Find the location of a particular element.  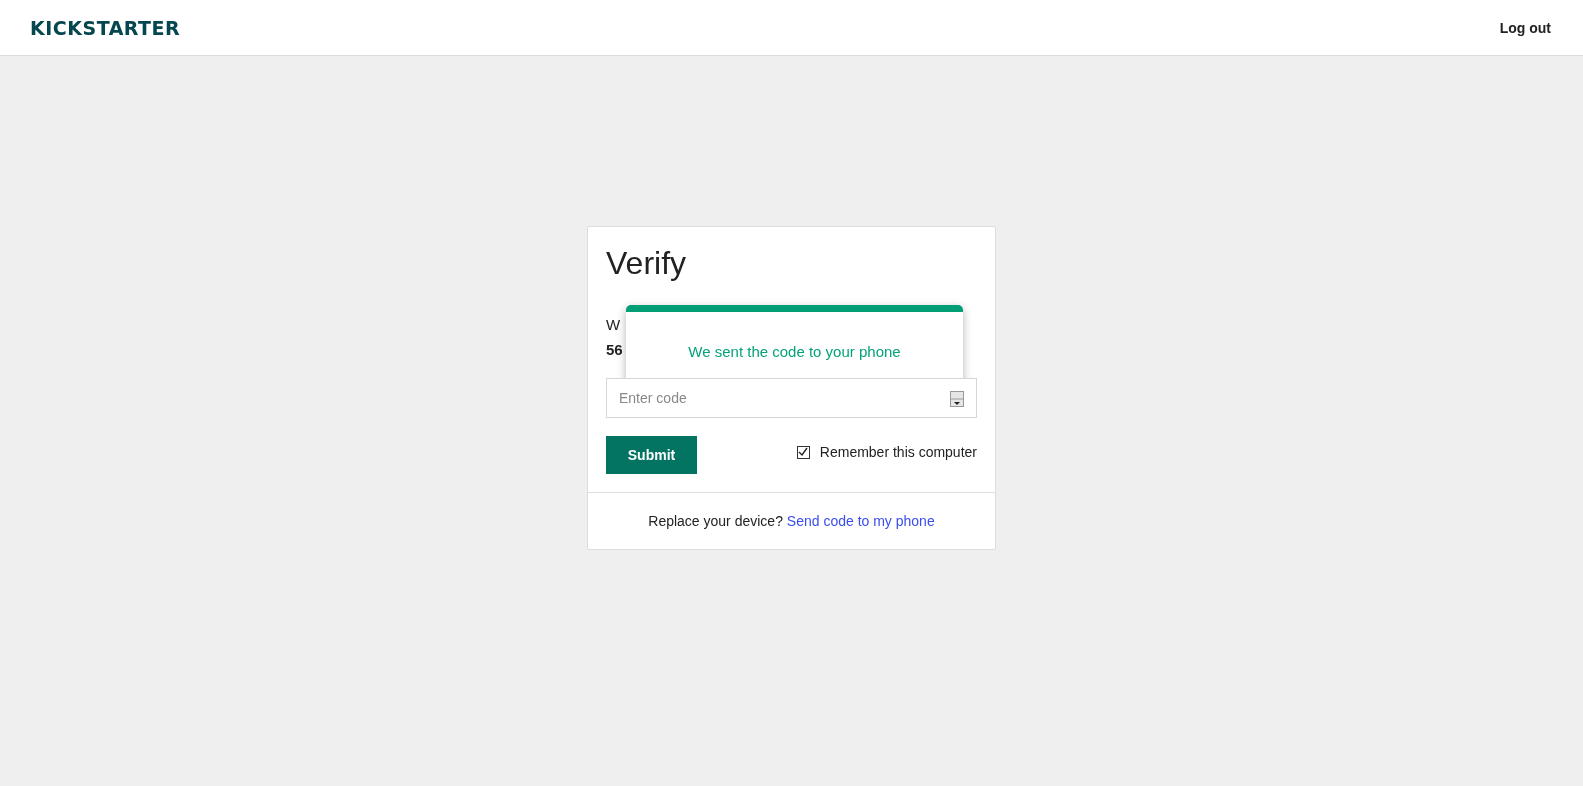

submit-button: Submit is located at coordinates (651, 455).